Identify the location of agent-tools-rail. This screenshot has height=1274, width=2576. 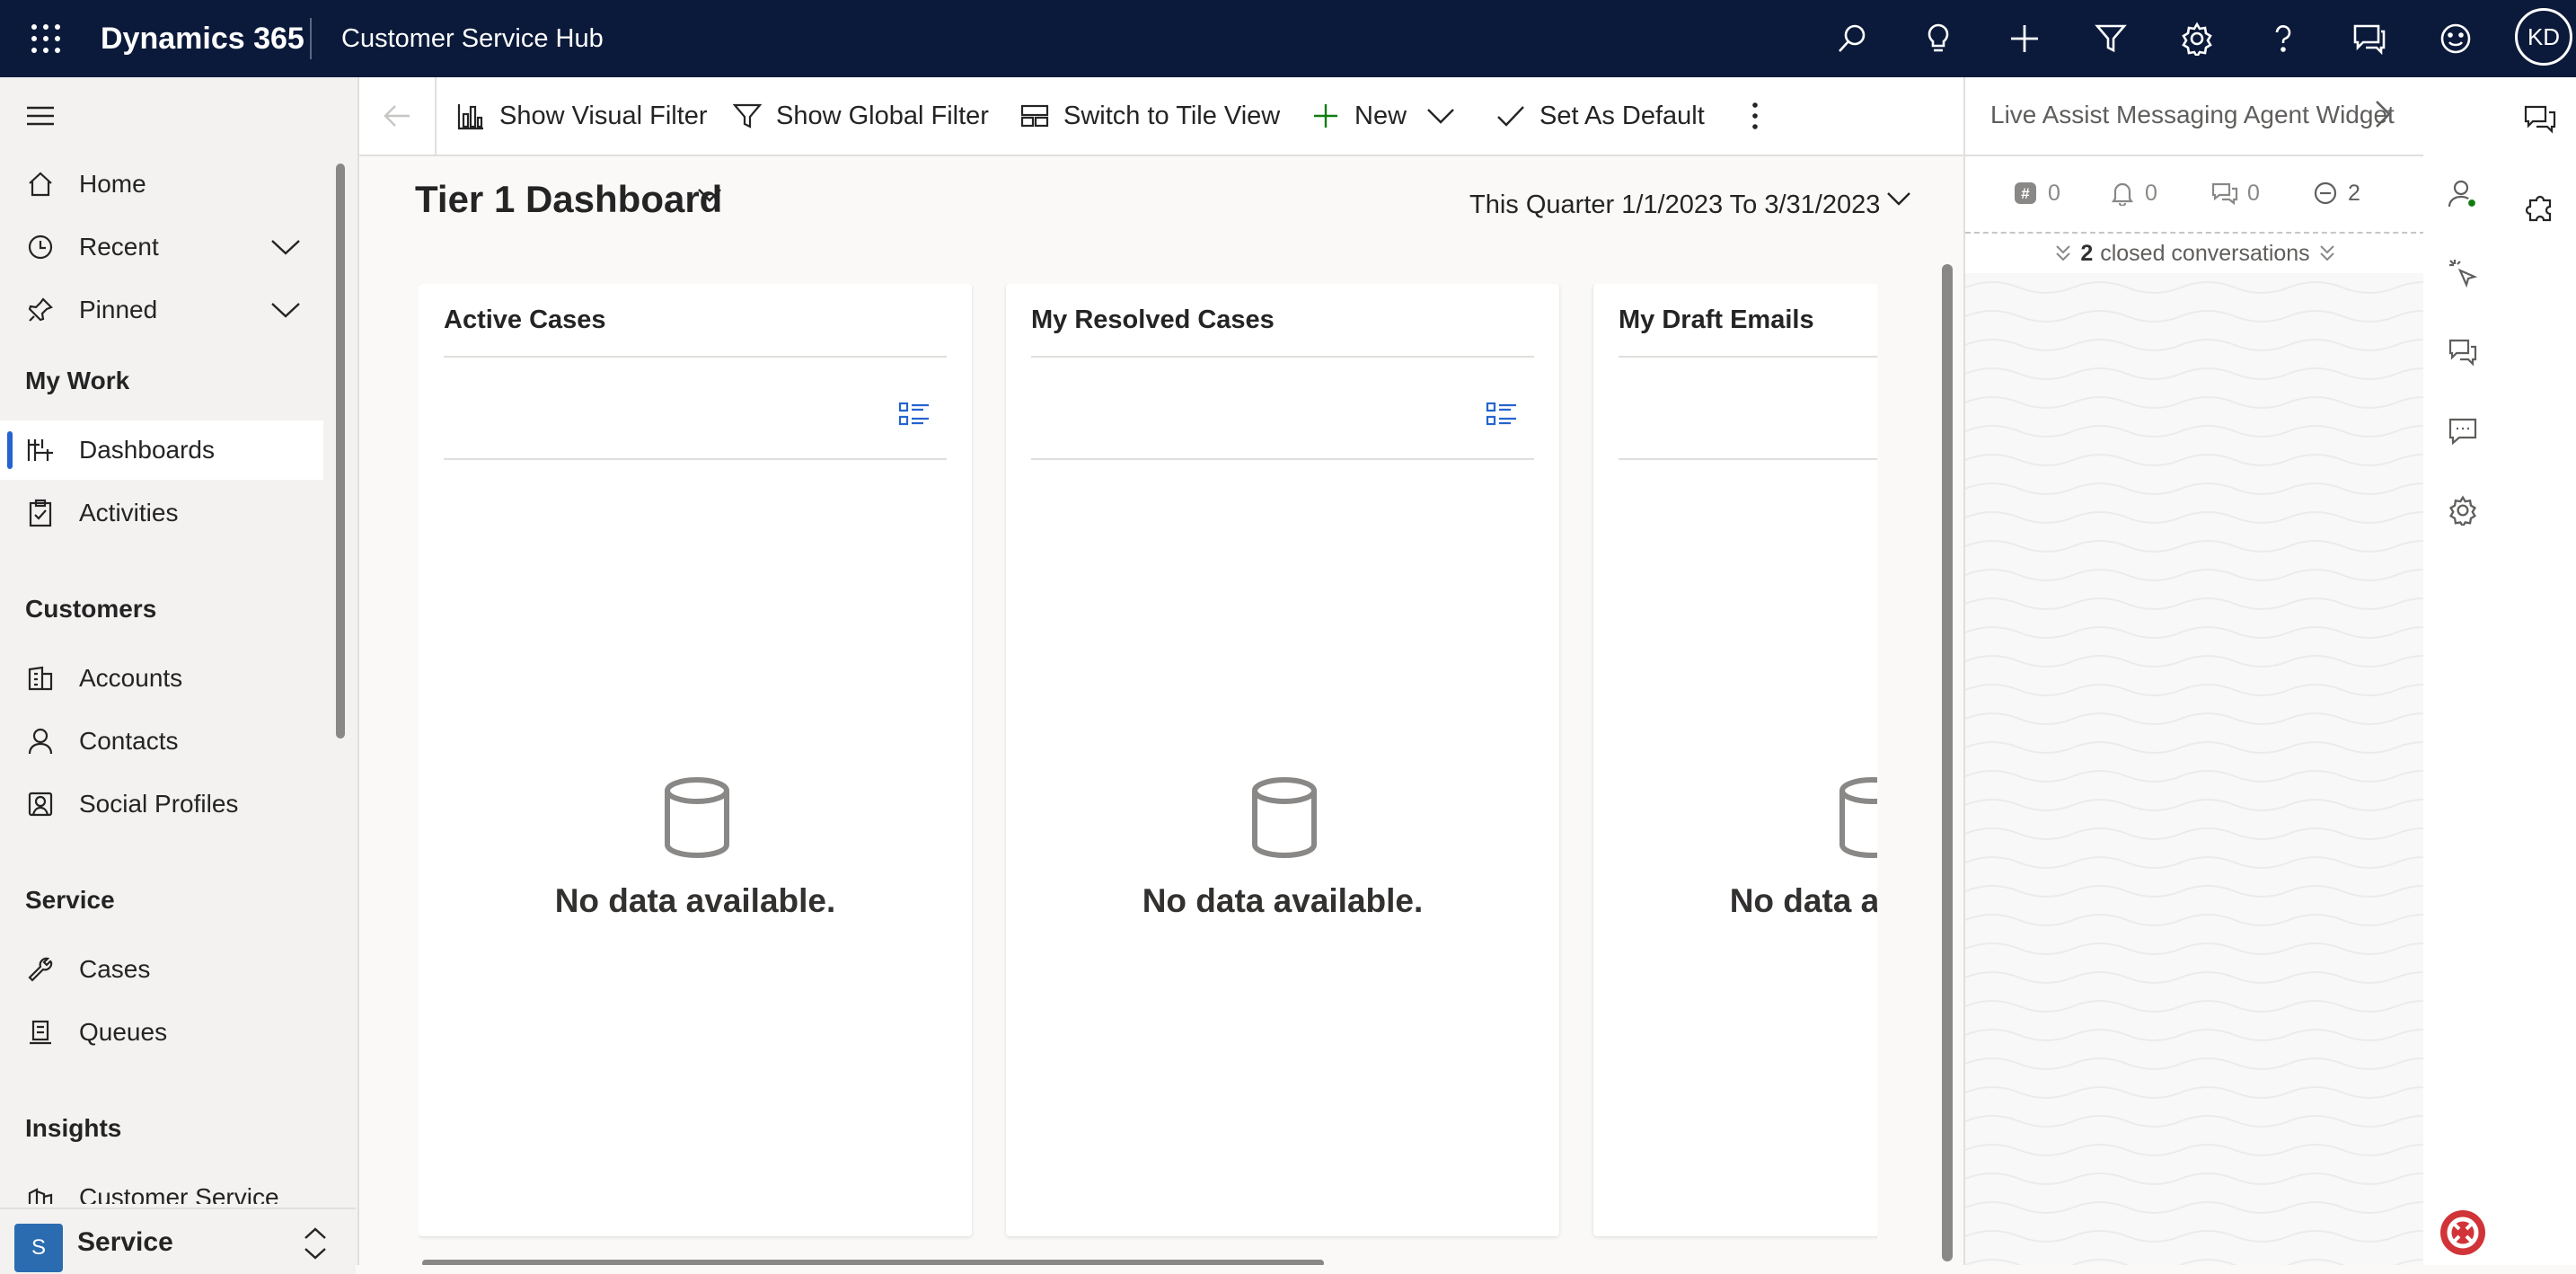
(2464, 671).